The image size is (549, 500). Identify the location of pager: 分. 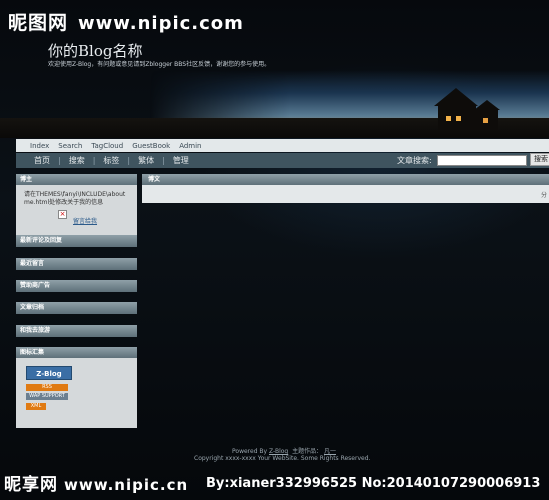
(544, 194).